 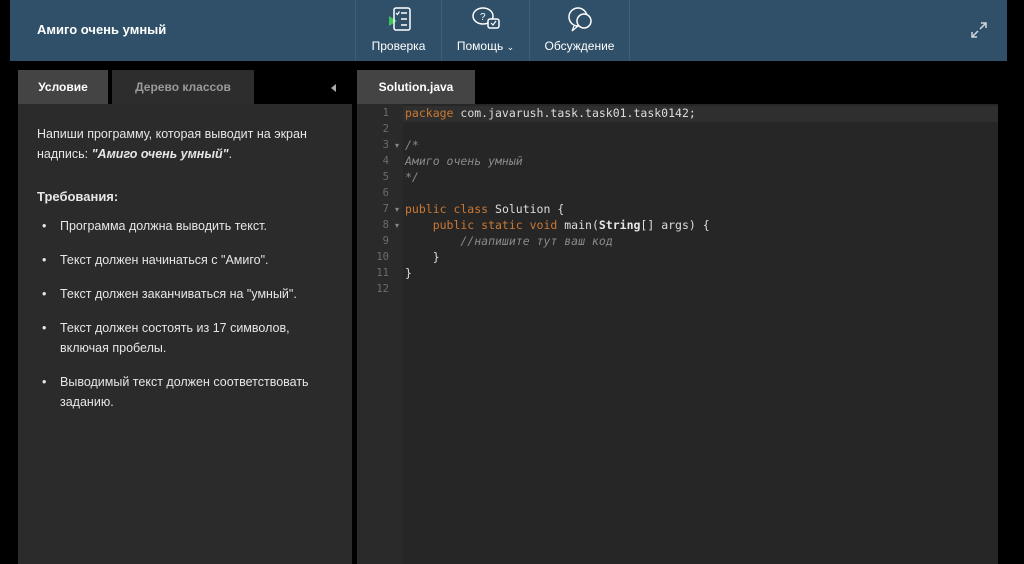 I want to click on line-number: 9, so click(x=385, y=241).